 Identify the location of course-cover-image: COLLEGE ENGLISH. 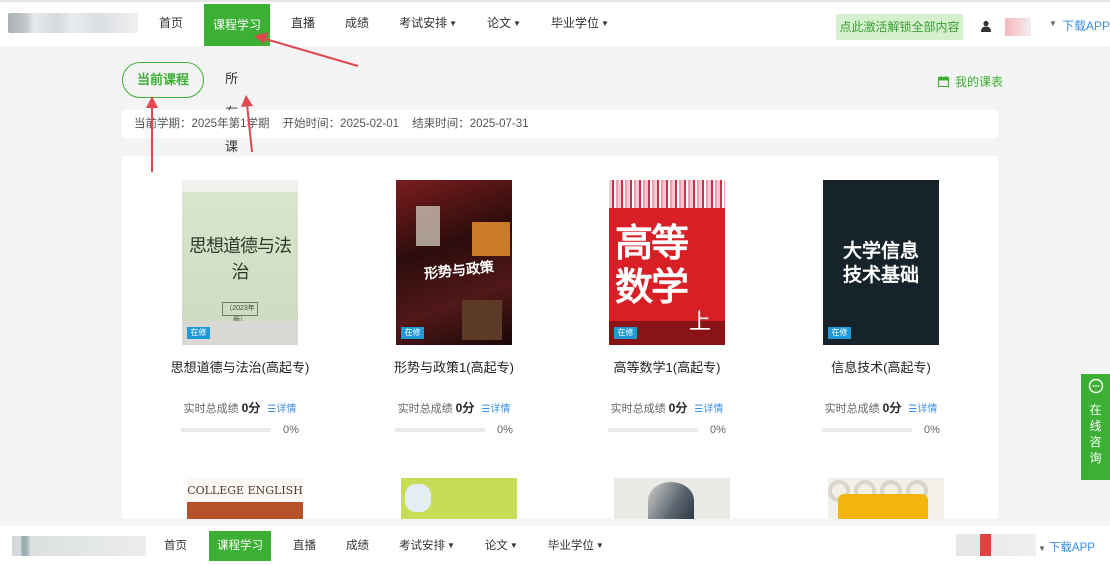
(245, 498).